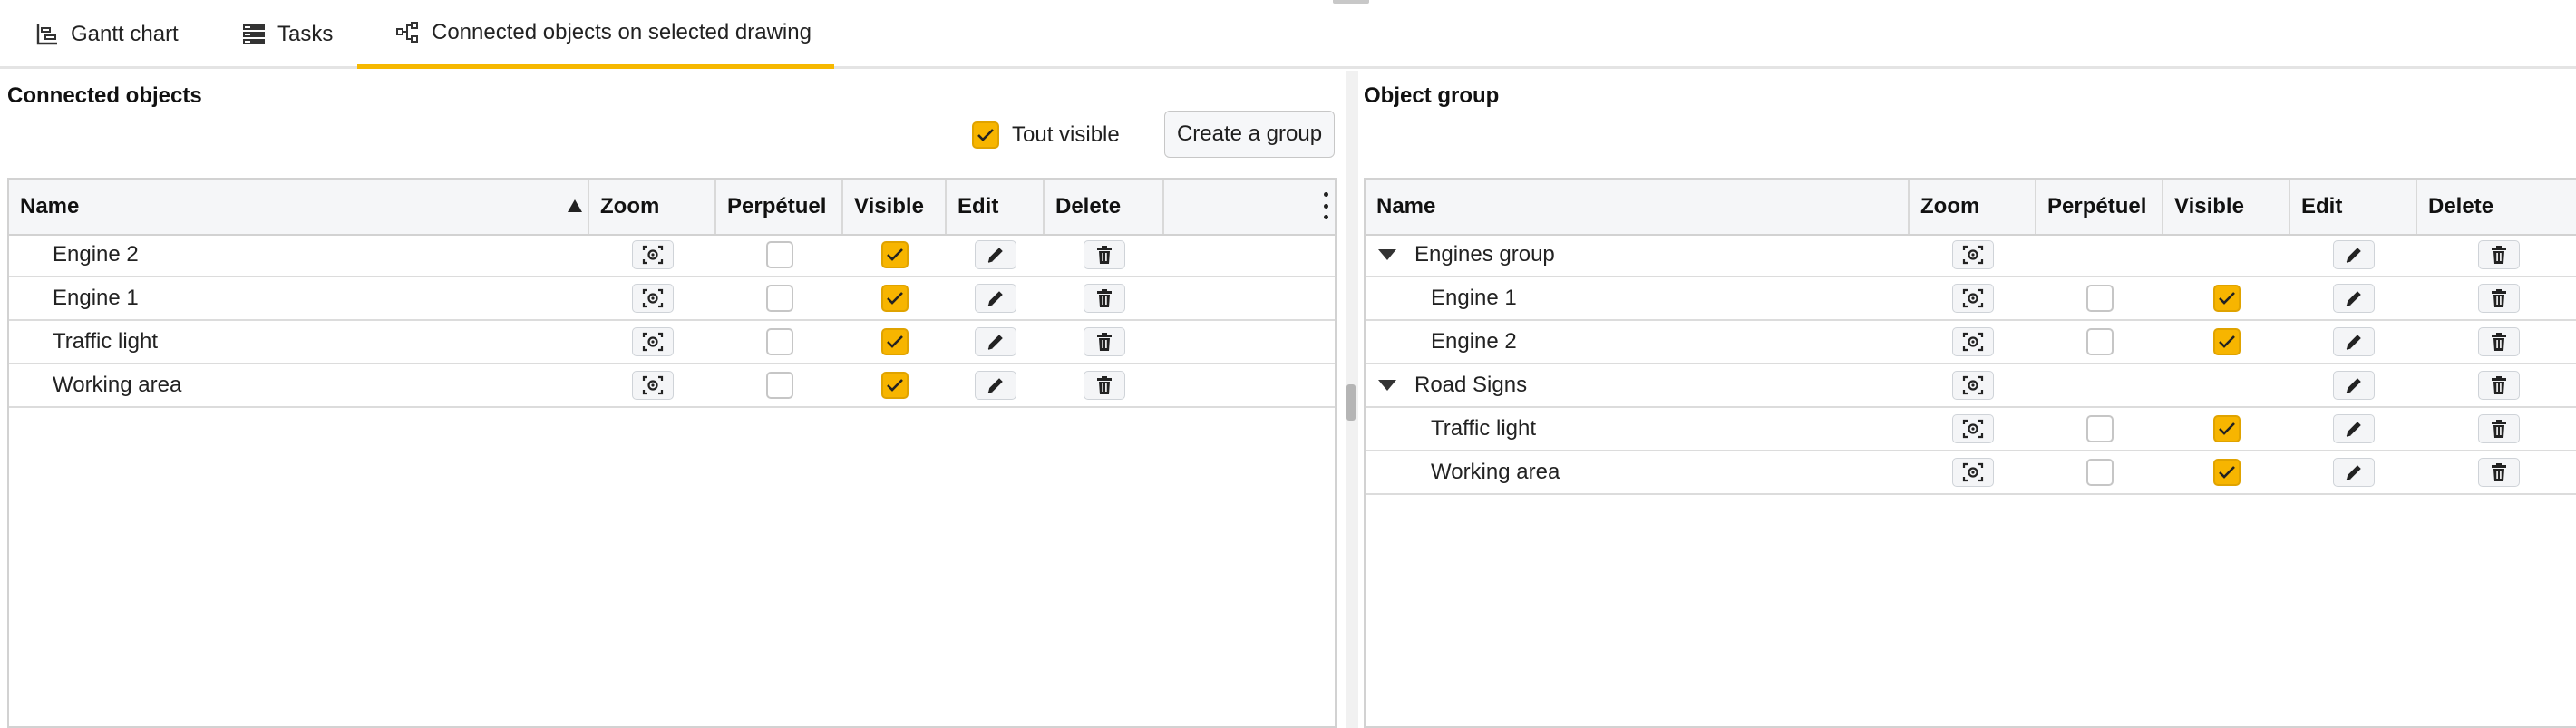 The width and height of the screenshot is (2576, 728). Describe the element at coordinates (299, 255) in the screenshot. I see `table-cell: Engine 2` at that location.